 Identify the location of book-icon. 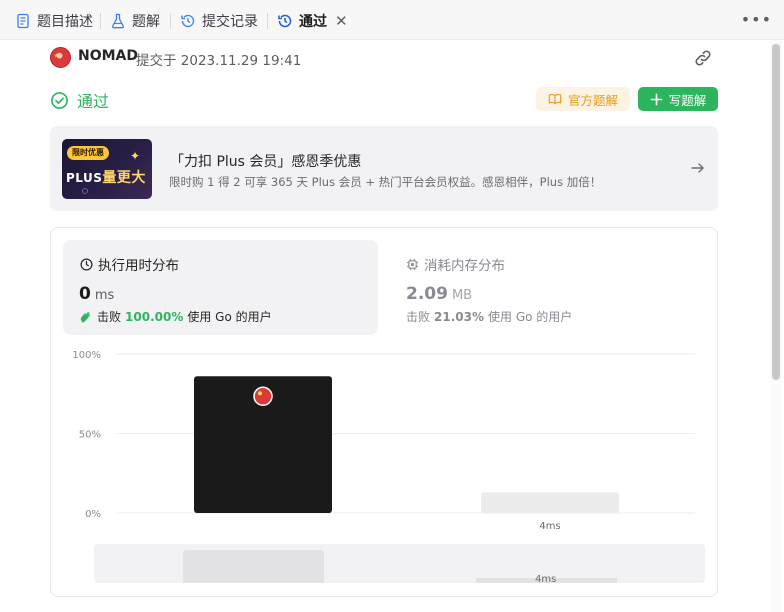
(555, 99).